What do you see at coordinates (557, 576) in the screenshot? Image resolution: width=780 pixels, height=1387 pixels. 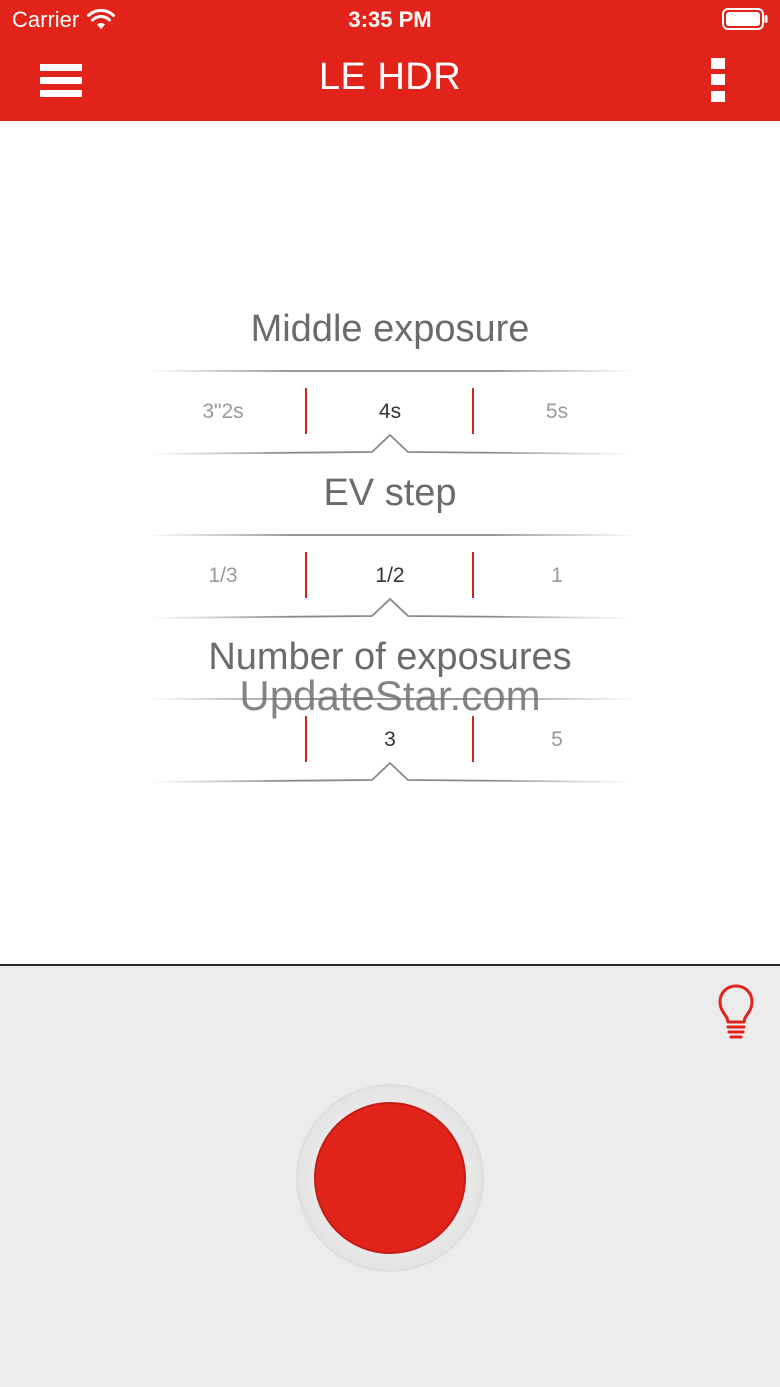 I see `picker-option: 1` at bounding box center [557, 576].